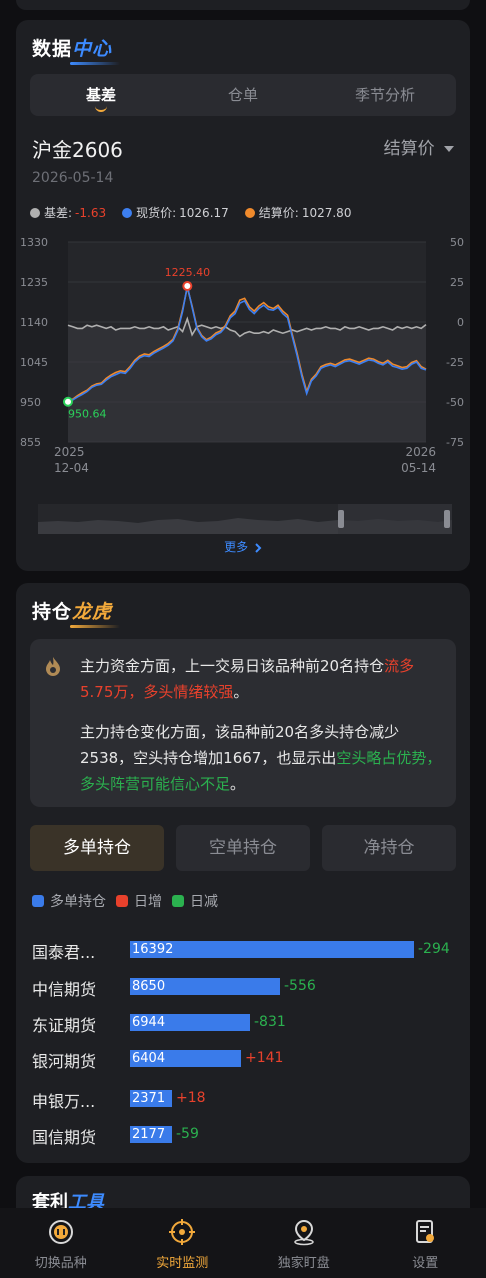 The image size is (486, 1278). Describe the element at coordinates (187, 286) in the screenshot. I see `max-point-marker` at that location.